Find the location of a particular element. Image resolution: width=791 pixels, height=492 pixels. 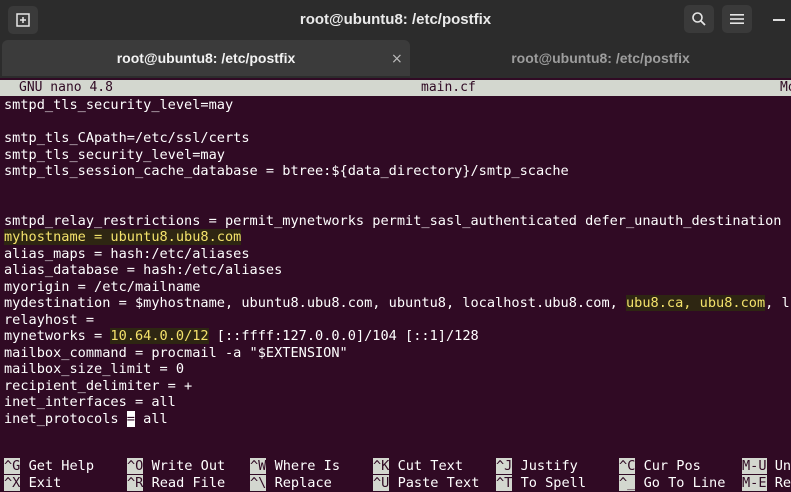

editor-line: alias_database = hash:/etc/aliases is located at coordinates (143, 270).